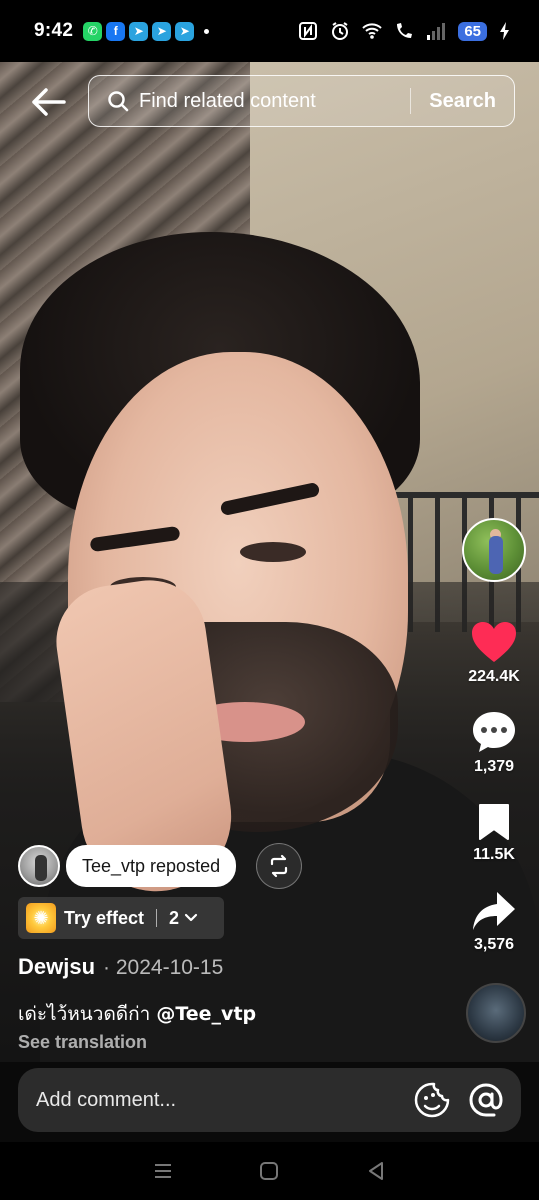  What do you see at coordinates (118, 101) in the screenshot?
I see `search-icon` at bounding box center [118, 101].